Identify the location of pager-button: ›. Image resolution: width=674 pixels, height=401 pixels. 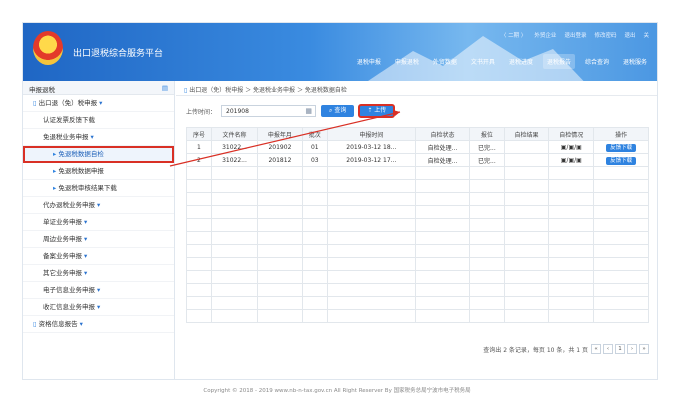
(632, 349).